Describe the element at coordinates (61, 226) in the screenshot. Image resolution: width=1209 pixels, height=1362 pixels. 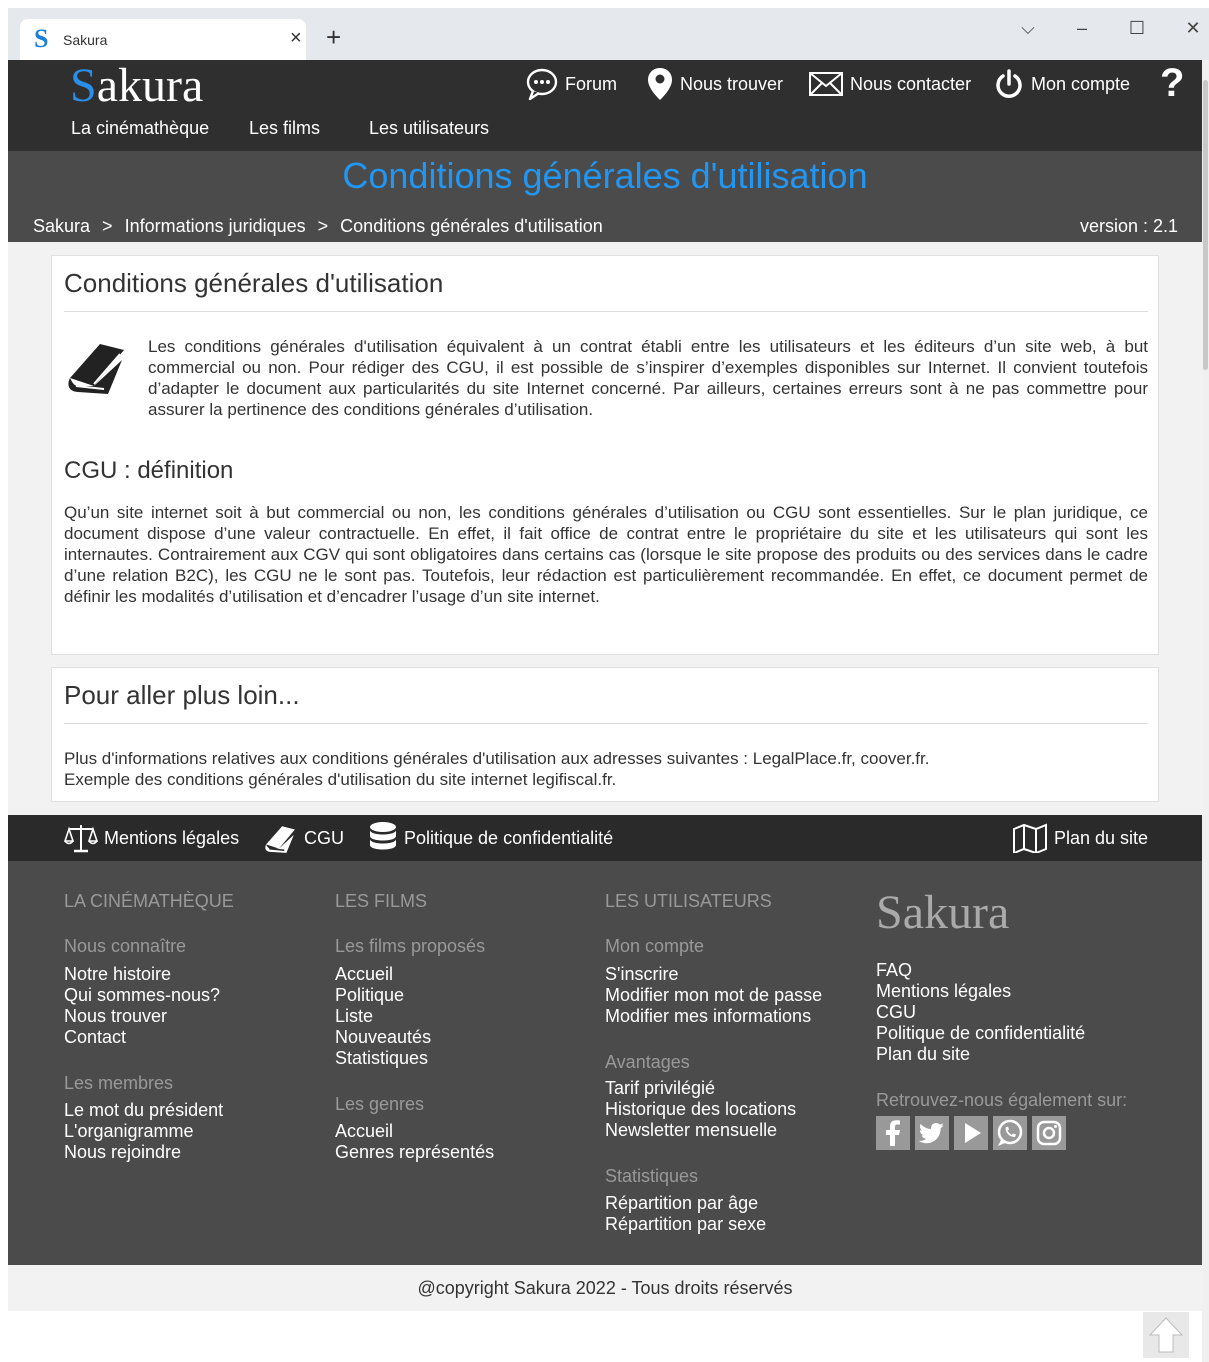
I see `breadcrumb-item-sakura: Sakura` at that location.